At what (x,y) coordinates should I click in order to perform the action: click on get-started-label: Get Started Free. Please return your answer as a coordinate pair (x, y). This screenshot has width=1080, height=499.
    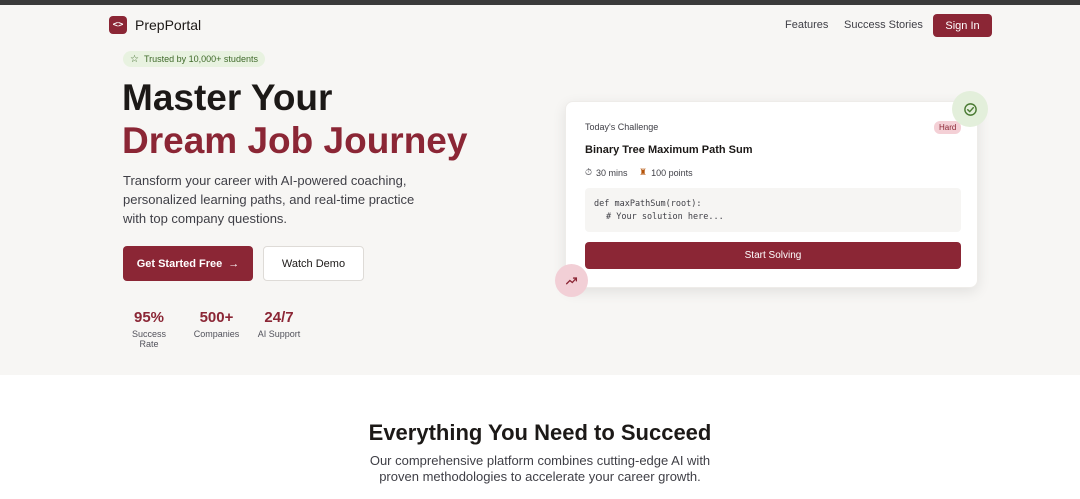
    Looking at the image, I should click on (179, 263).